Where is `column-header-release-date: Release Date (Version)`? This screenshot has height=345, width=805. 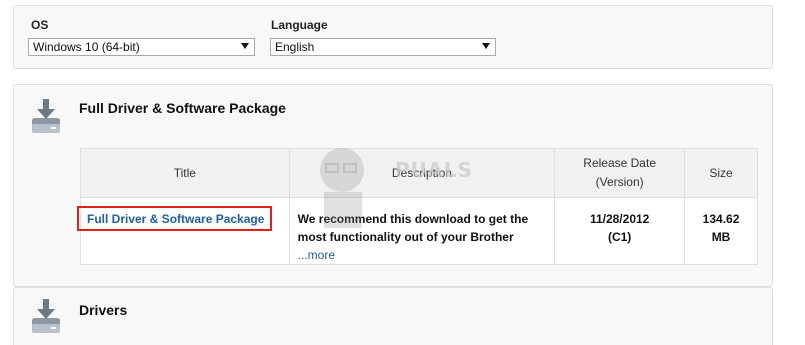 column-header-release-date: Release Date (Version) is located at coordinates (620, 173).